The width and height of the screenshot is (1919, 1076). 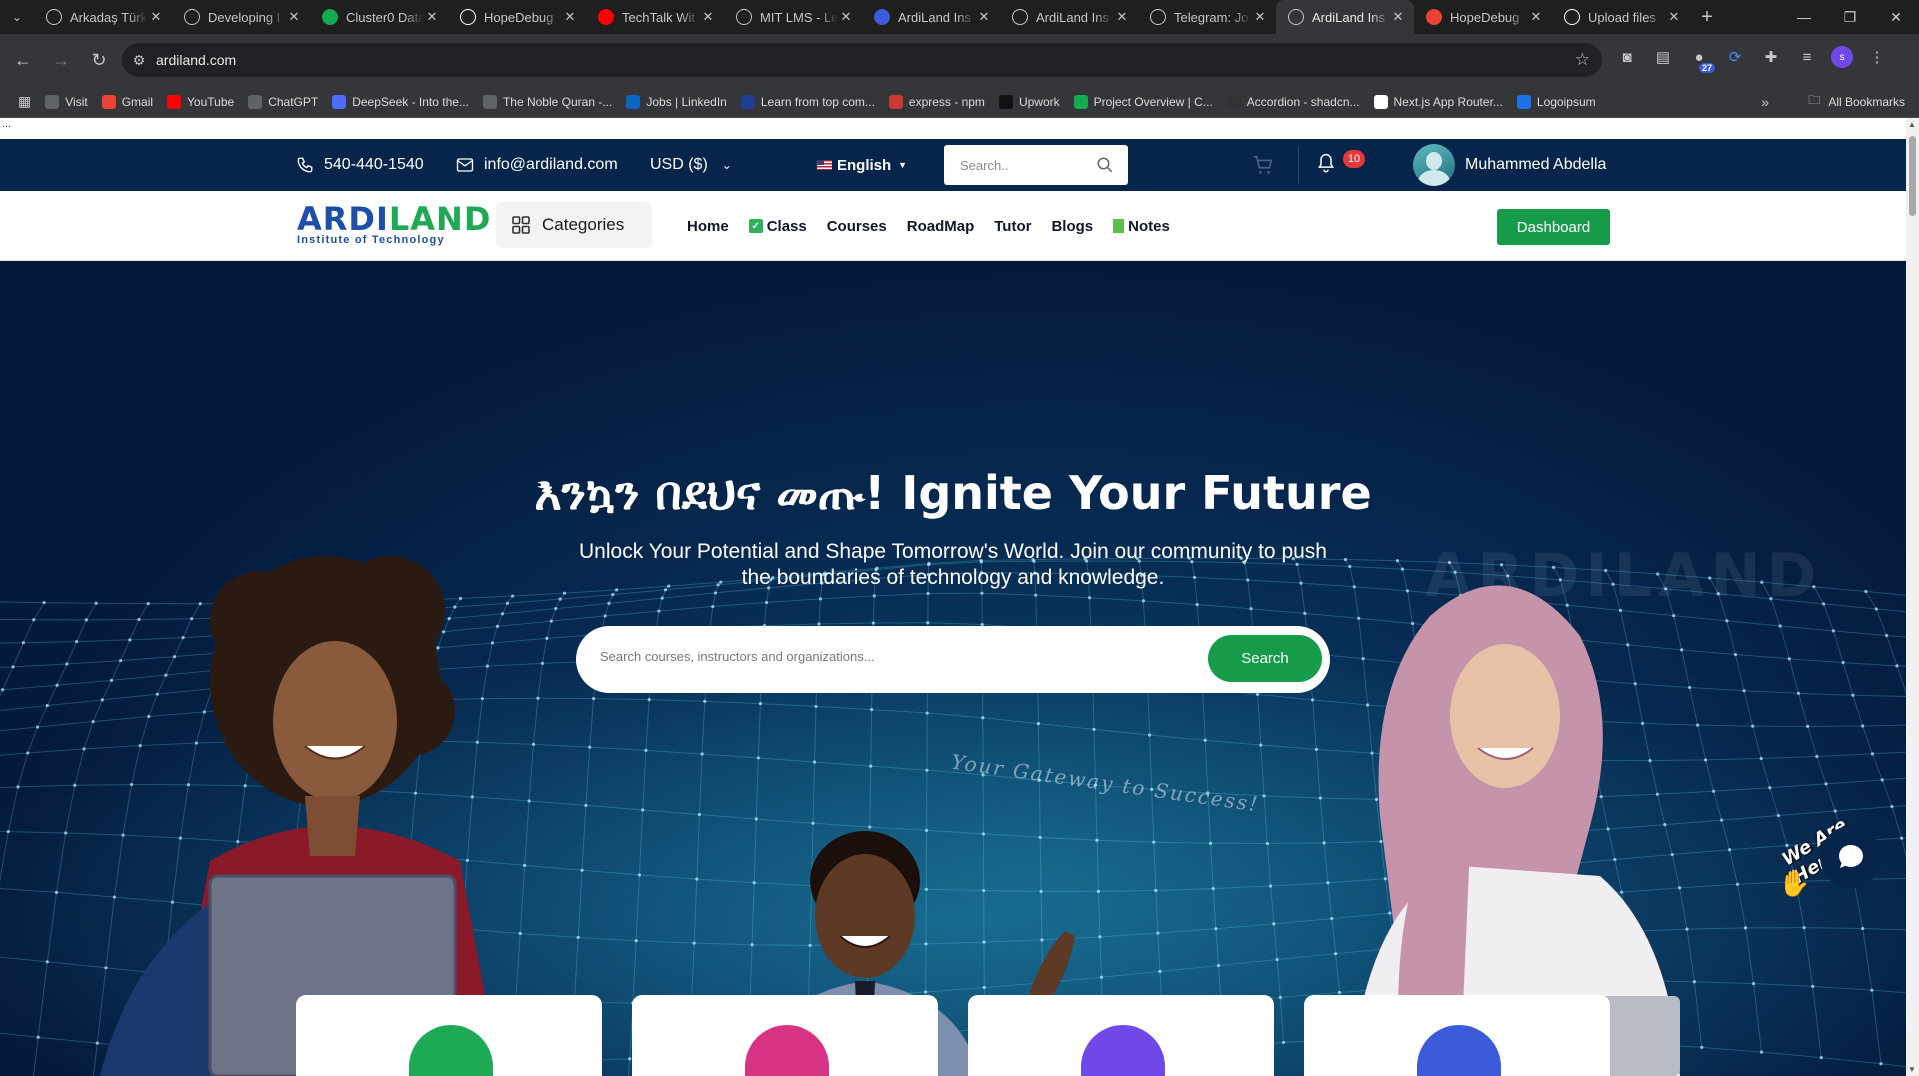 I want to click on browser-tab: Arkadaş Türk ✕, so click(x=103, y=17).